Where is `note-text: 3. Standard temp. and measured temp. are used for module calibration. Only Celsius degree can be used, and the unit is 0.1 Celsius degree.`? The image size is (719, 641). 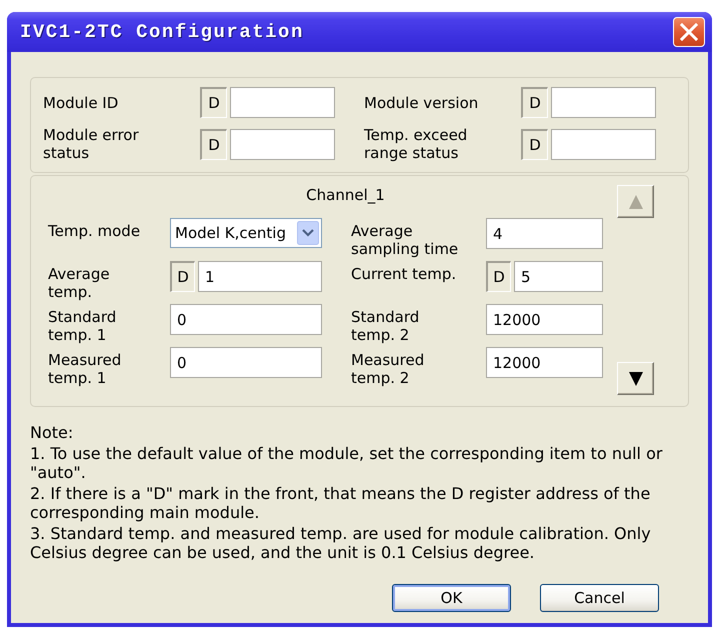
note-text: 3. Standard temp. and measured temp. are used for module calibration. Only Celsius degree can be used, and the unit is 0.1 Celsius degree. is located at coordinates (341, 543).